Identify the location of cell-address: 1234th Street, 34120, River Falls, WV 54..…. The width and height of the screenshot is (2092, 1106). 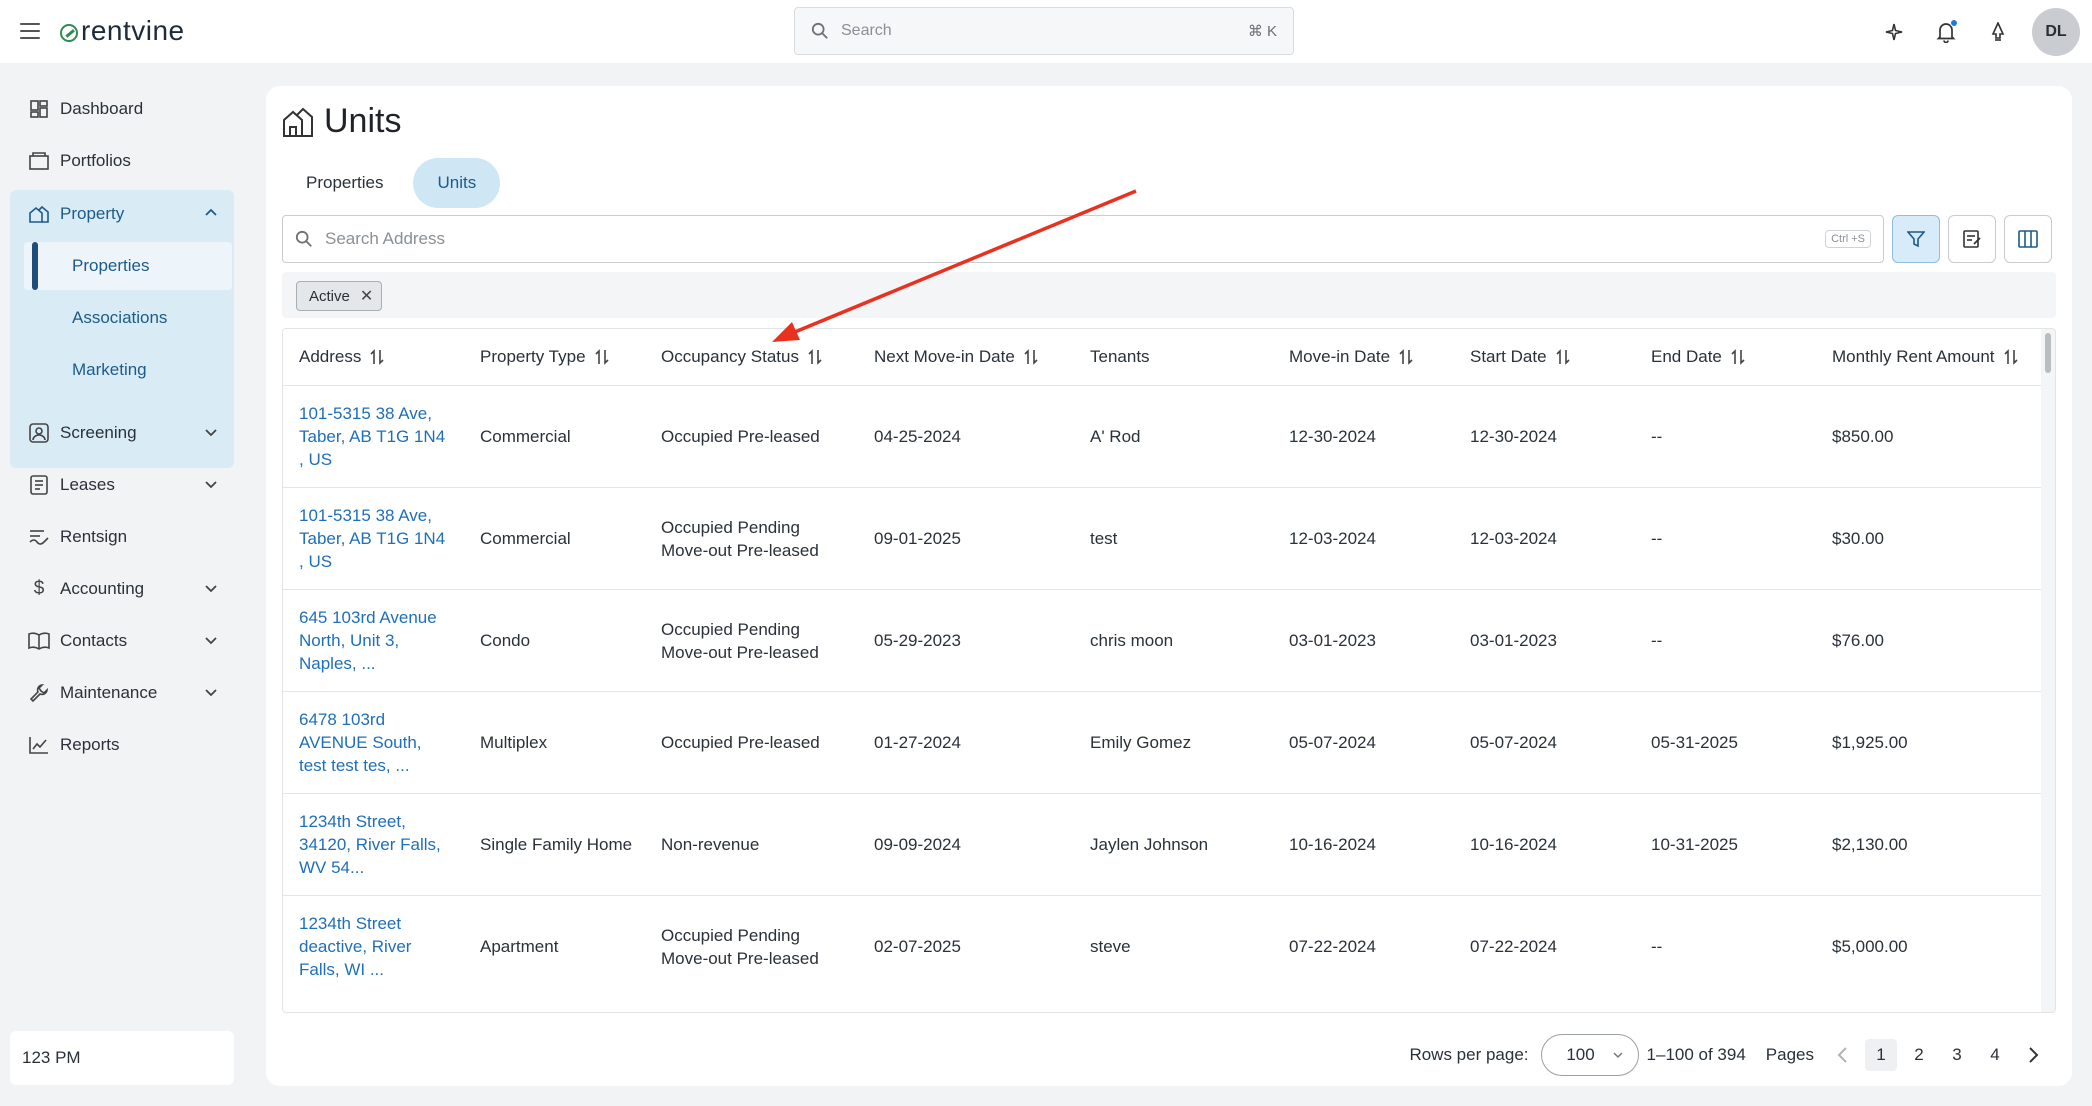
(370, 844).